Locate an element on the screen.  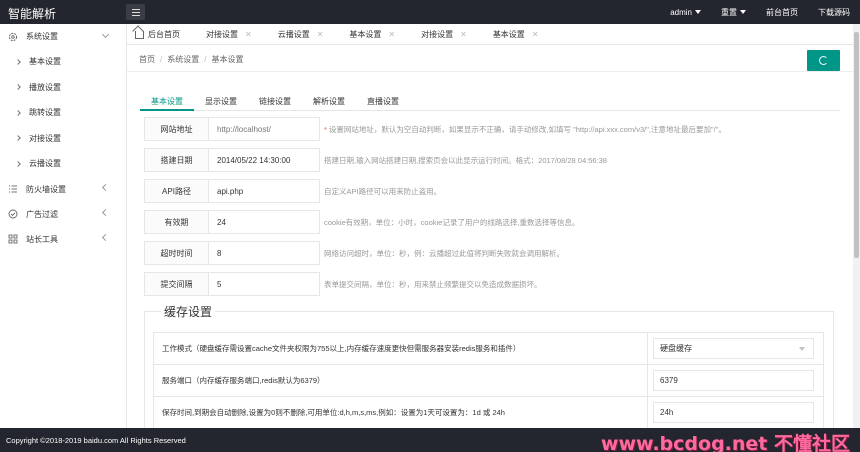
site-url-label: 网站地址 is located at coordinates (176, 129).